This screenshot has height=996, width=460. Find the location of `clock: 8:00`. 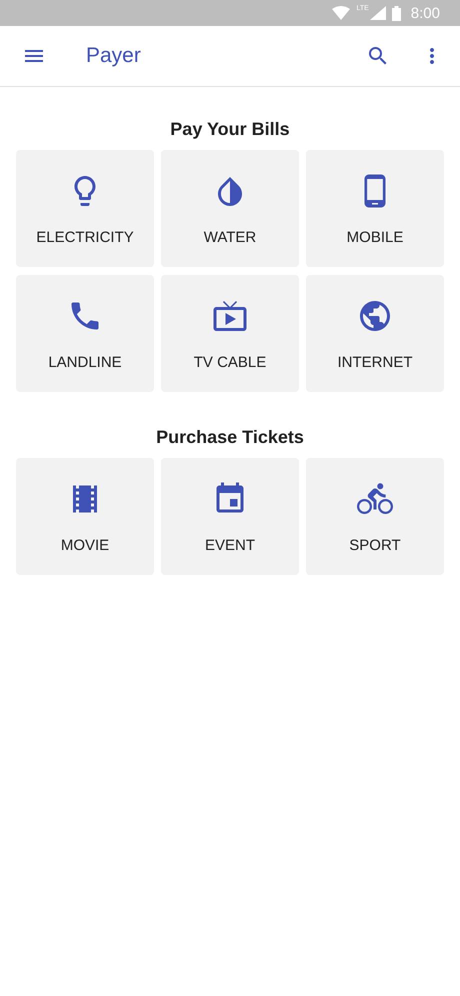

clock: 8:00 is located at coordinates (425, 13).